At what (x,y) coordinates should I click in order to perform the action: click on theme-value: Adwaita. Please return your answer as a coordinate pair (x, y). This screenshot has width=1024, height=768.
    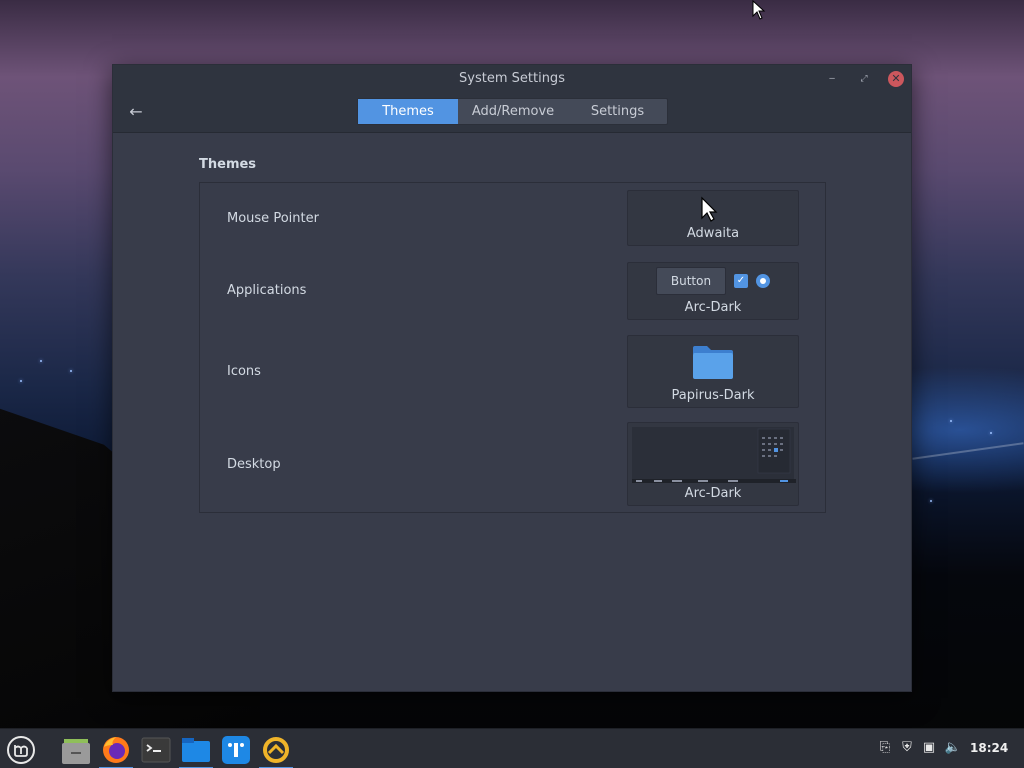
    Looking at the image, I should click on (713, 233).